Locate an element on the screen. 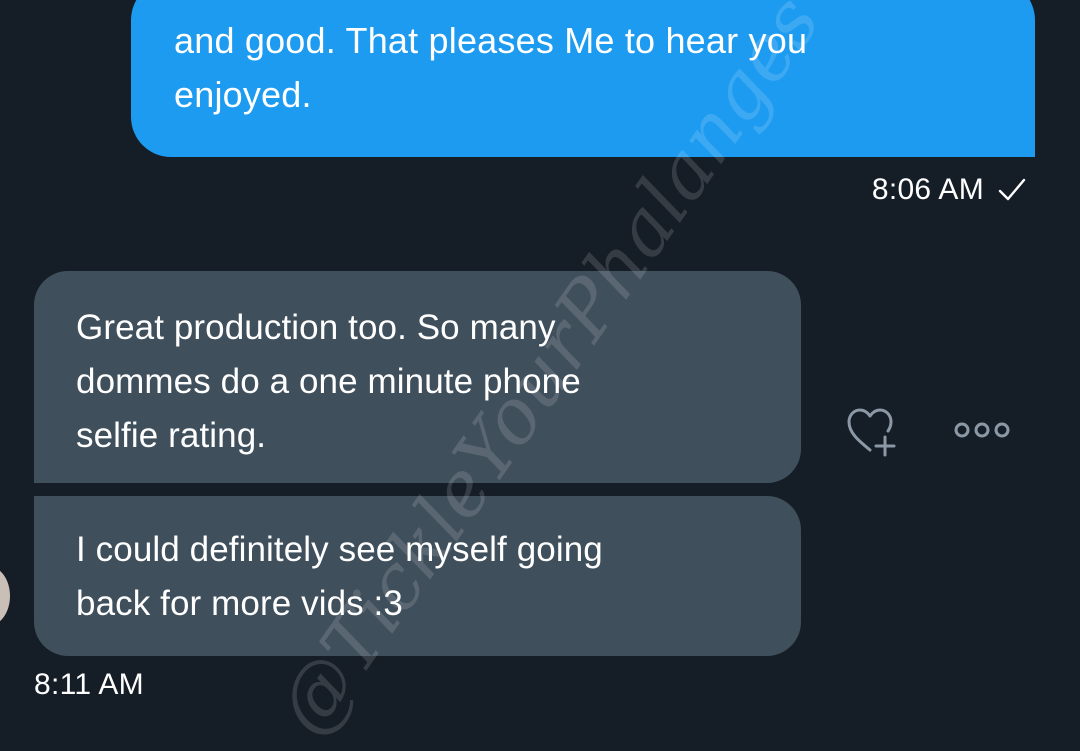 Image resolution: width=1080 pixels, height=751 pixels. more-options-icon is located at coordinates (982, 430).